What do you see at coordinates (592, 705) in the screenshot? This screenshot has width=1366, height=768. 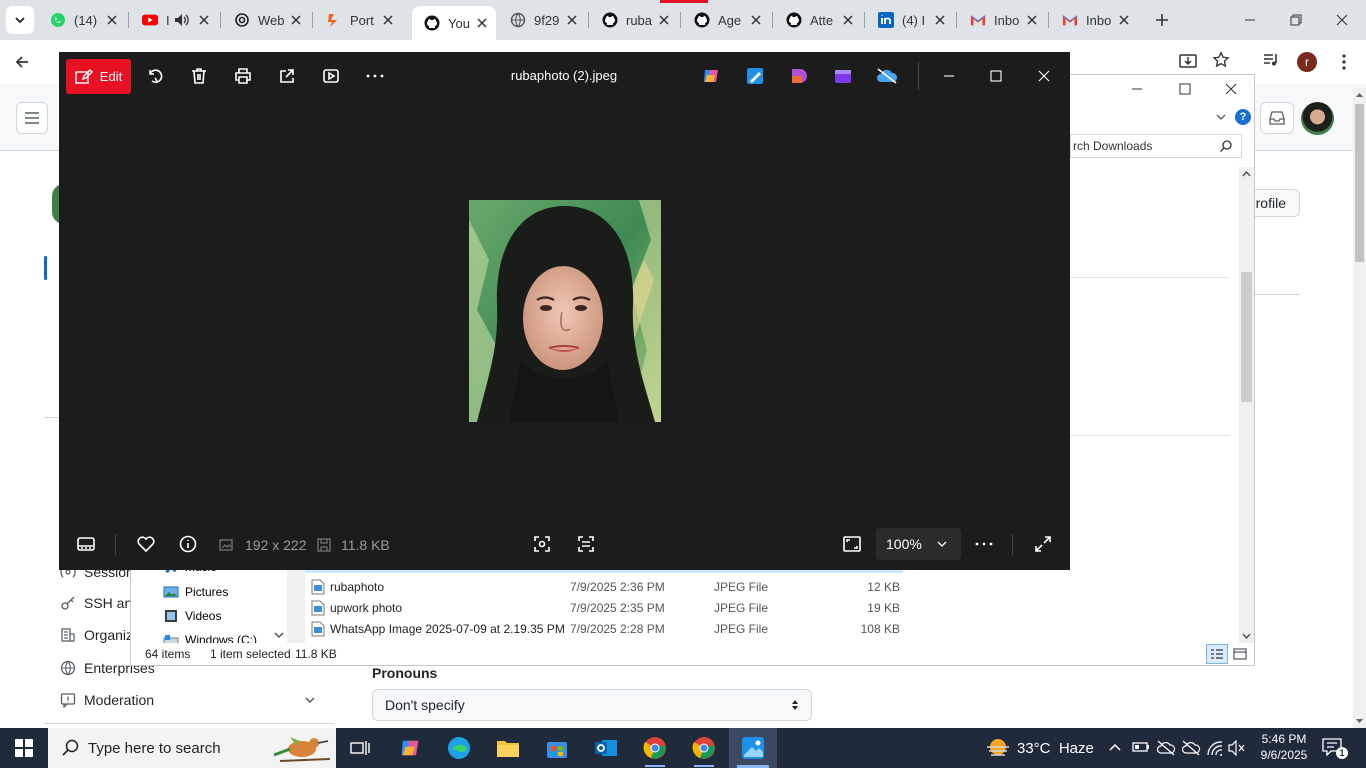 I see `pronouns-select: Don't specify` at bounding box center [592, 705].